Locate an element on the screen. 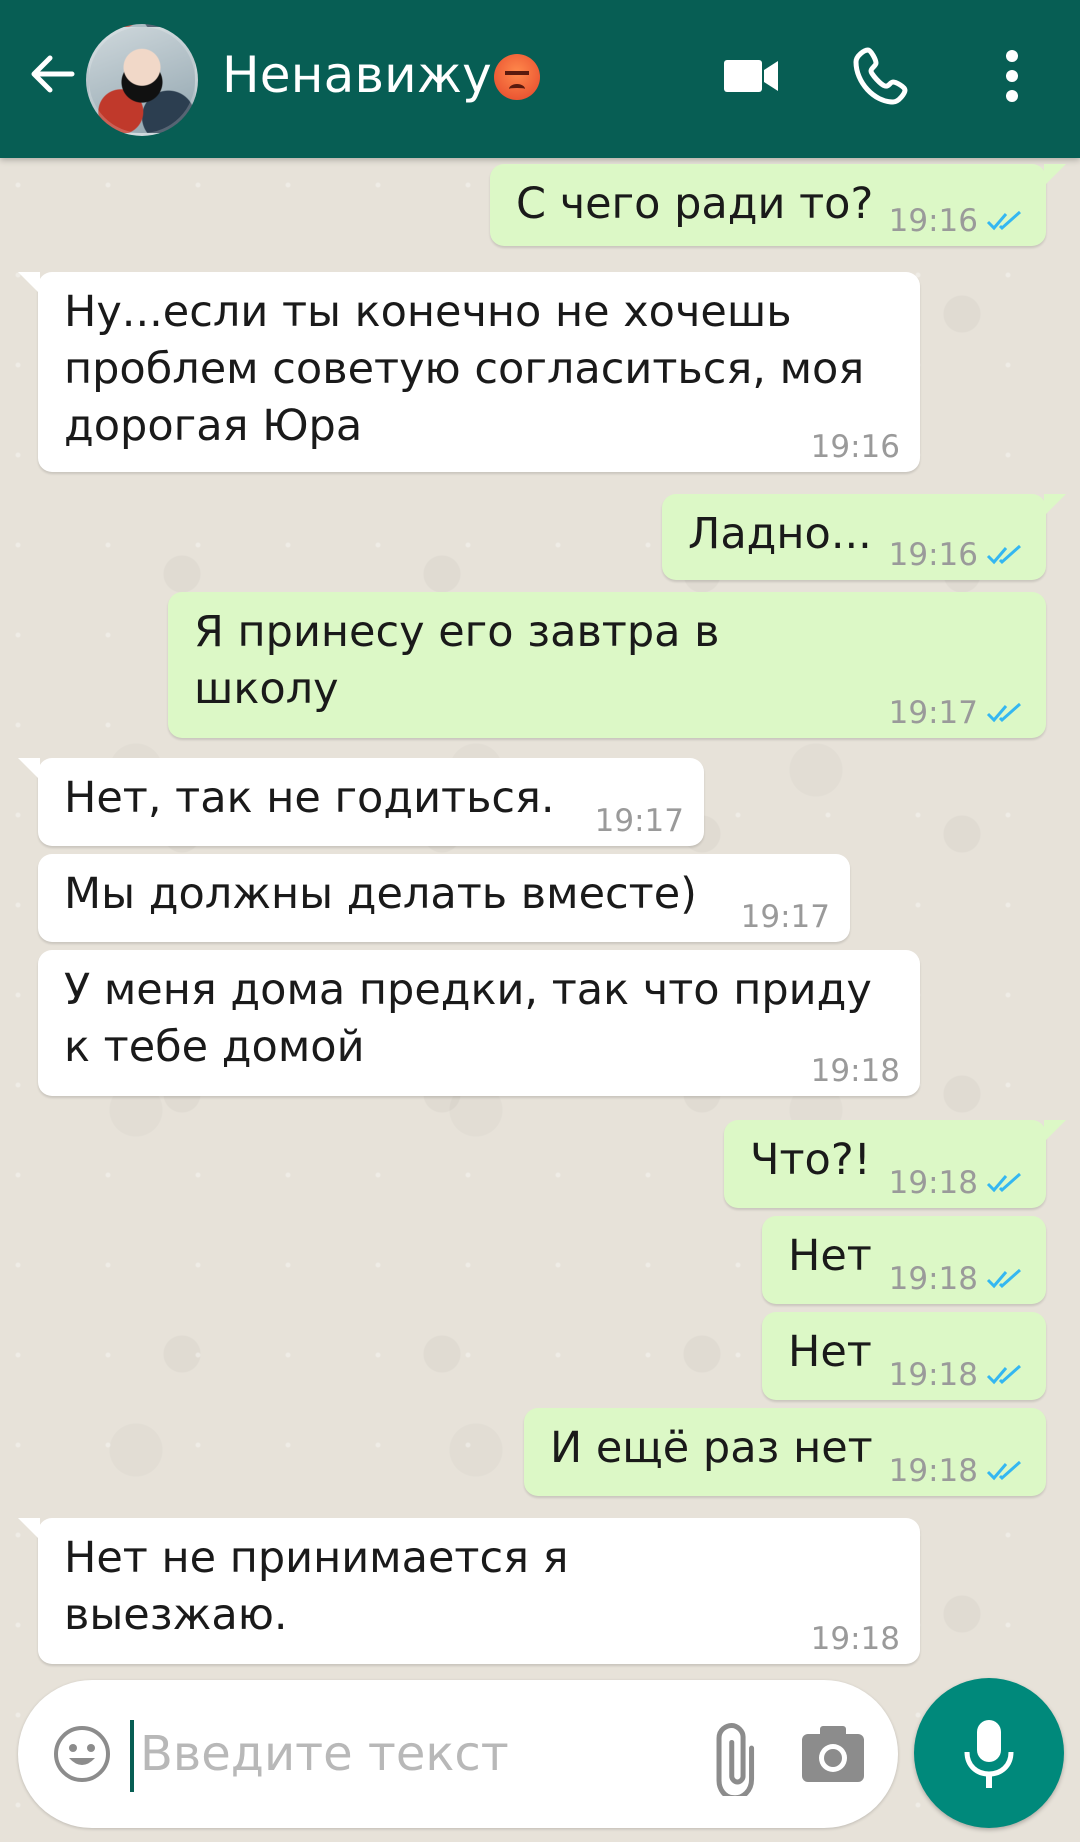  chat-header: Ненавижу is located at coordinates (540, 79).